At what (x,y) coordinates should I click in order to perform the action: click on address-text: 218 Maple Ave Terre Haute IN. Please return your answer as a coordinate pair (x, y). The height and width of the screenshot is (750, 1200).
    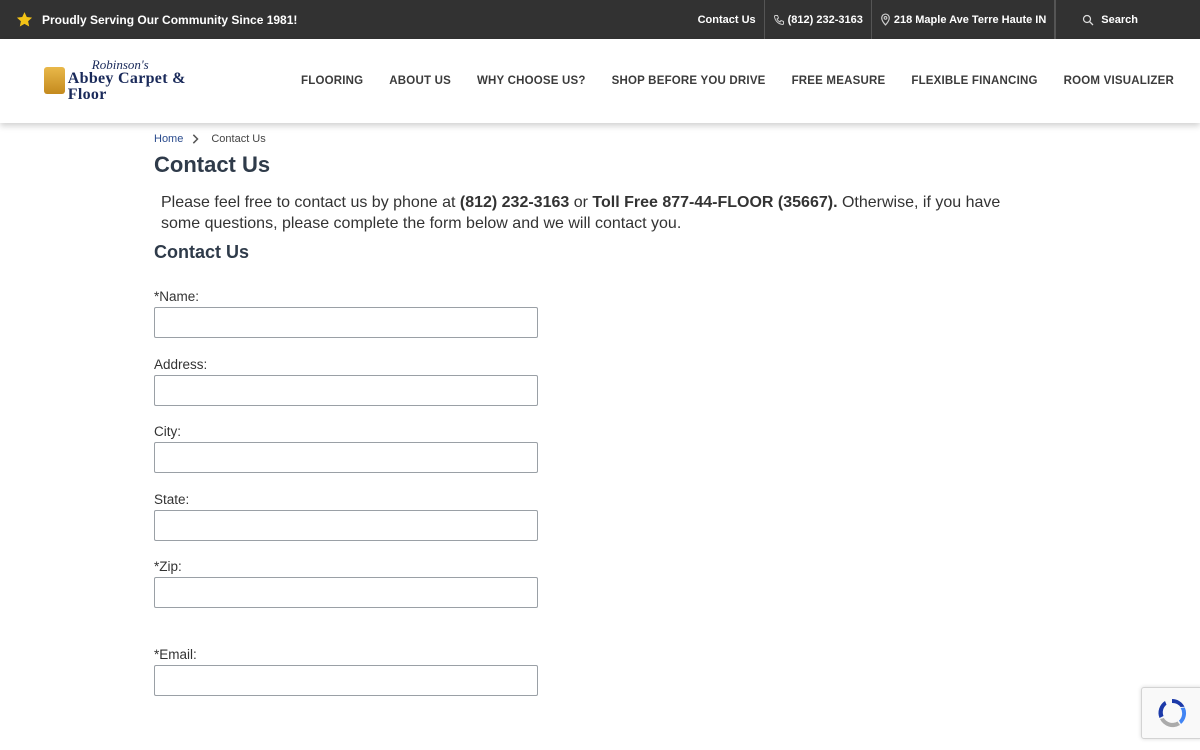
    Looking at the image, I should click on (970, 19).